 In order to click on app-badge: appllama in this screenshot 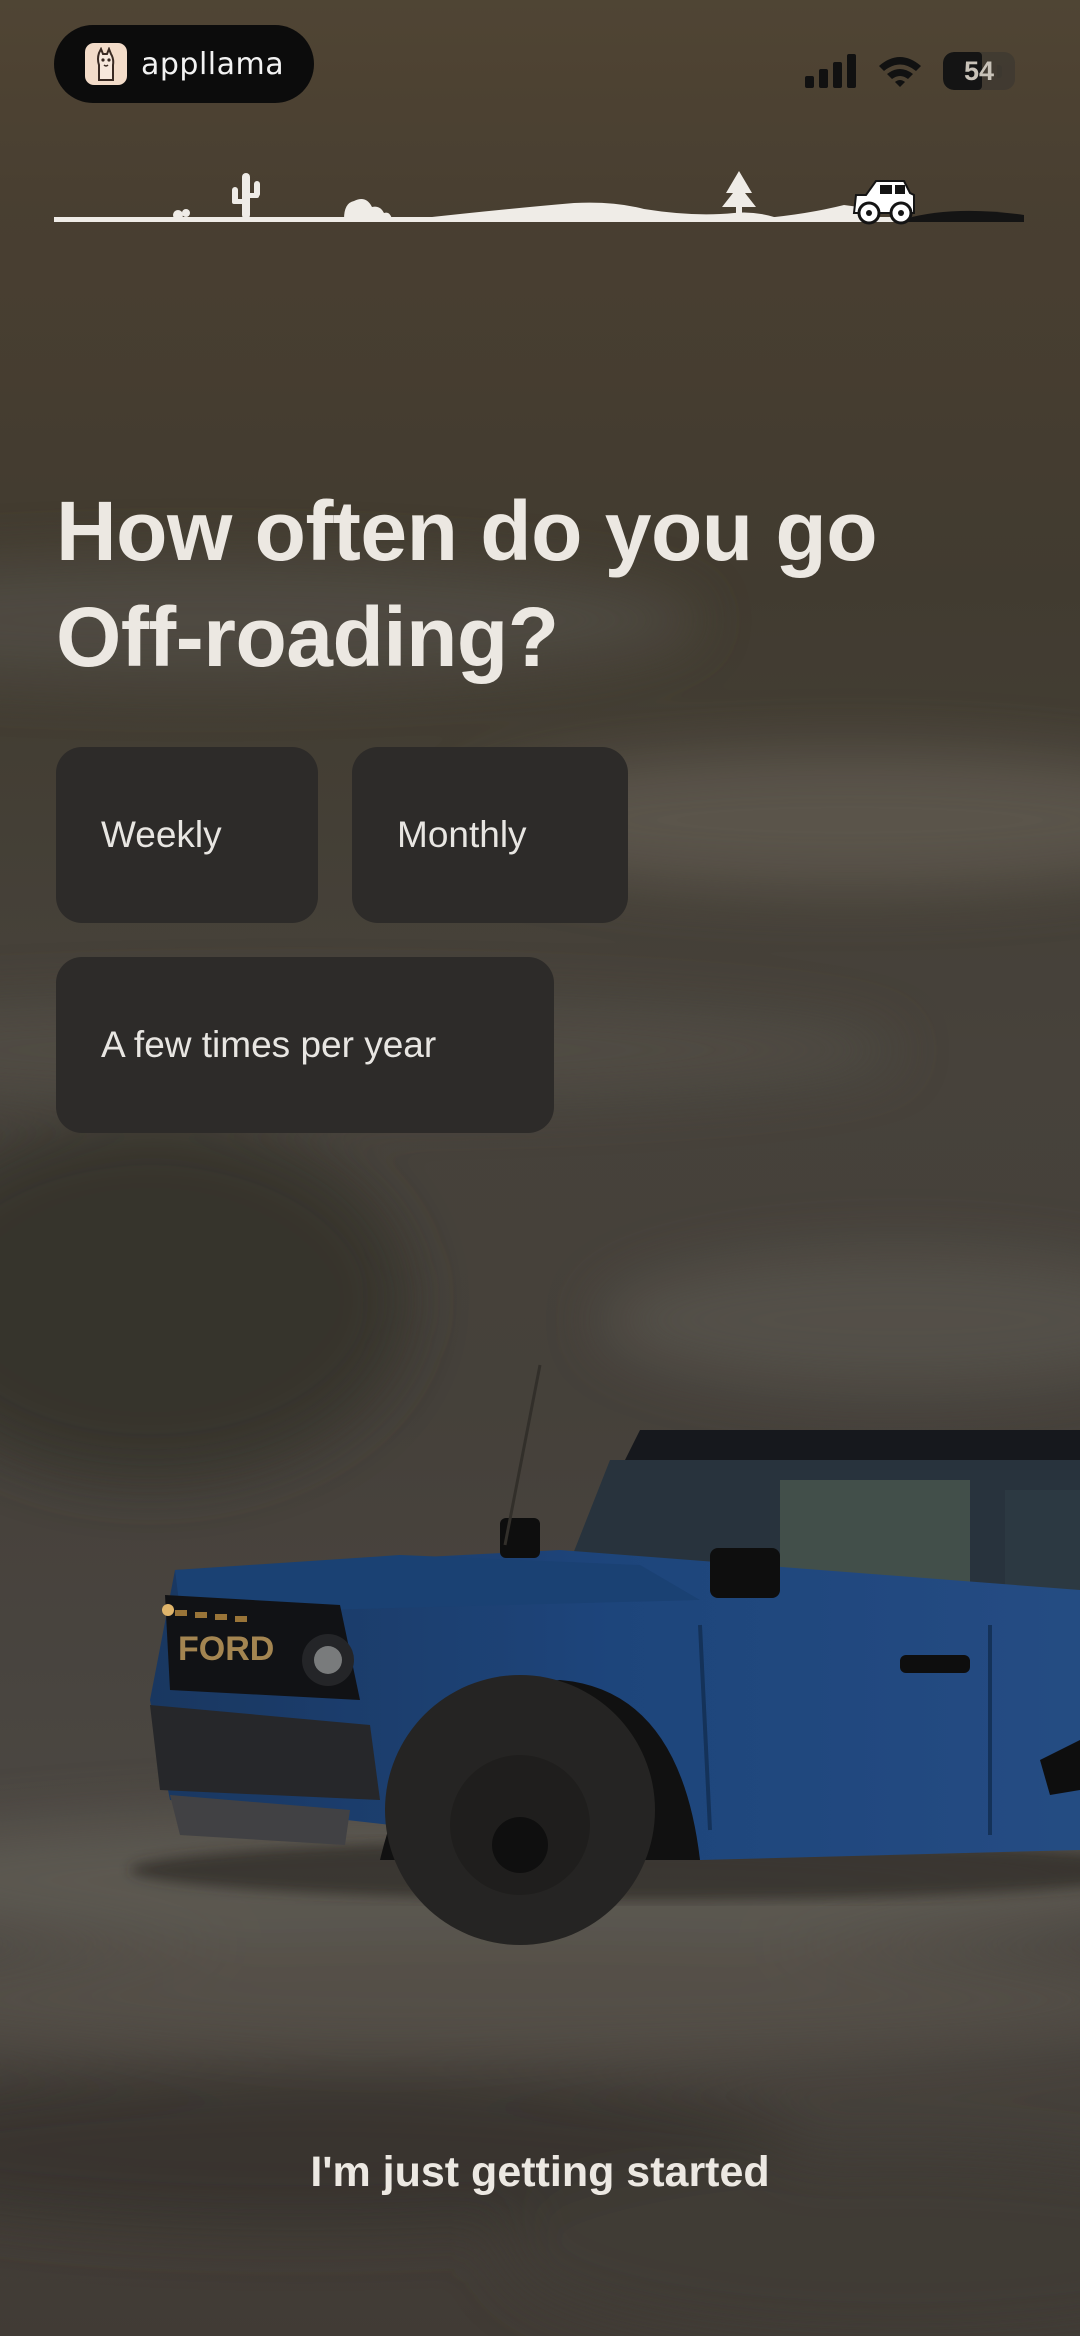, I will do `click(184, 64)`.